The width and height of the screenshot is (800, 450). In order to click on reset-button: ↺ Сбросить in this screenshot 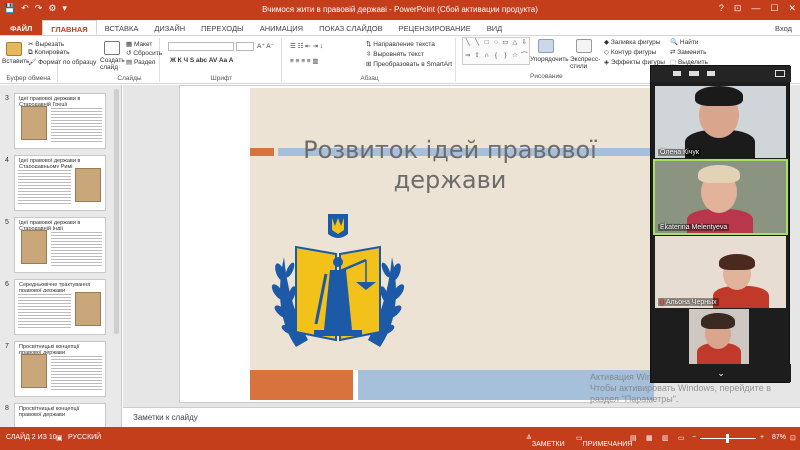, I will do `click(144, 53)`.